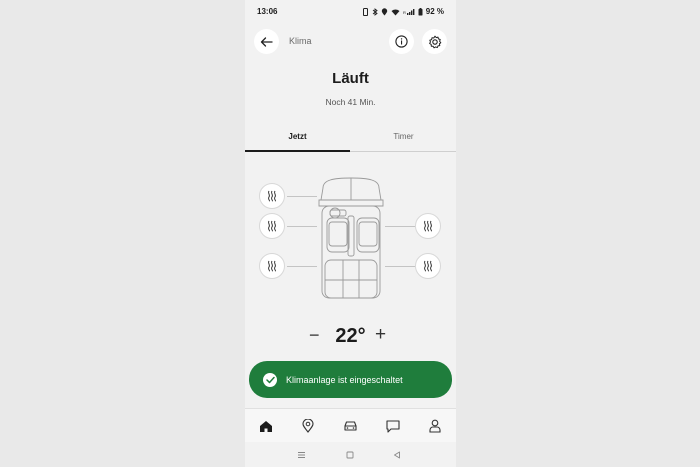  I want to click on tab-bar: Jetzt Timer, so click(350, 140).